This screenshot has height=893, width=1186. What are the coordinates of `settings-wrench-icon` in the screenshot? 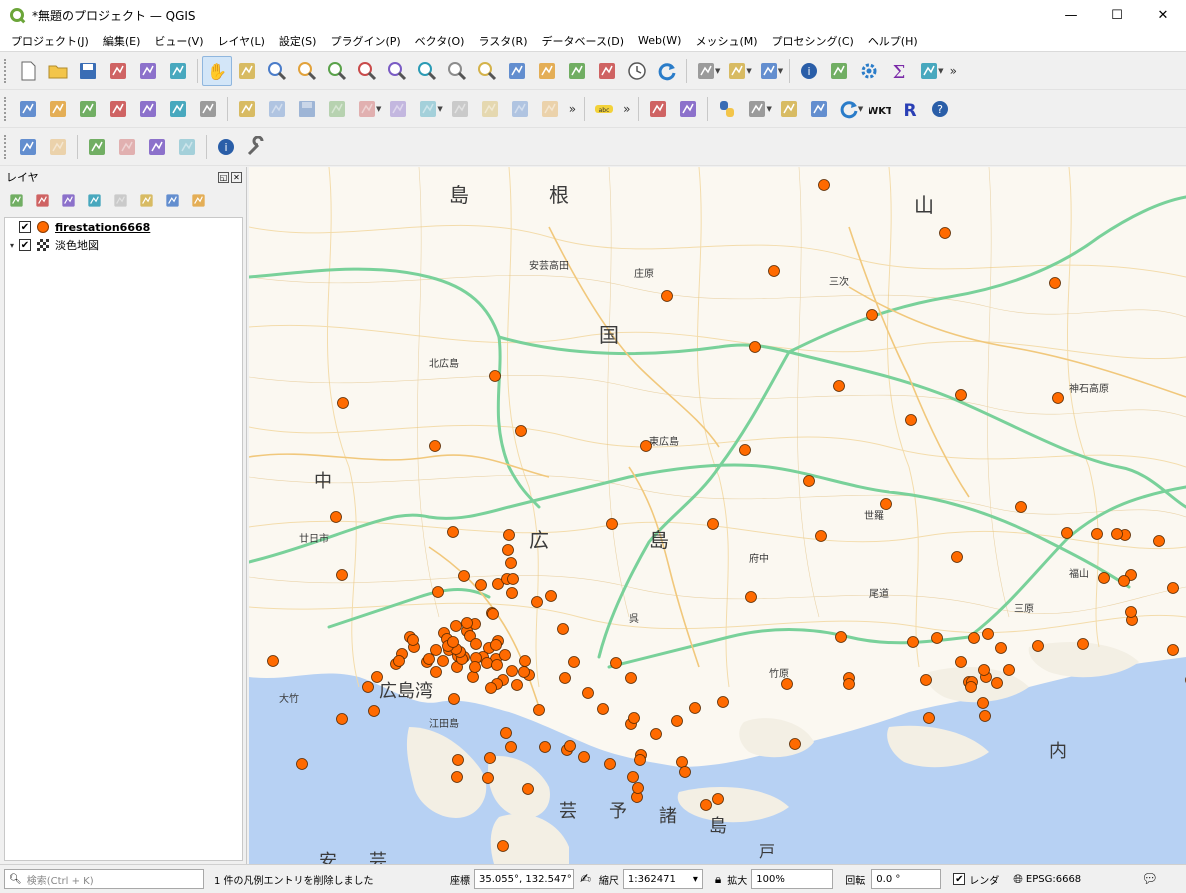 It's located at (256, 147).